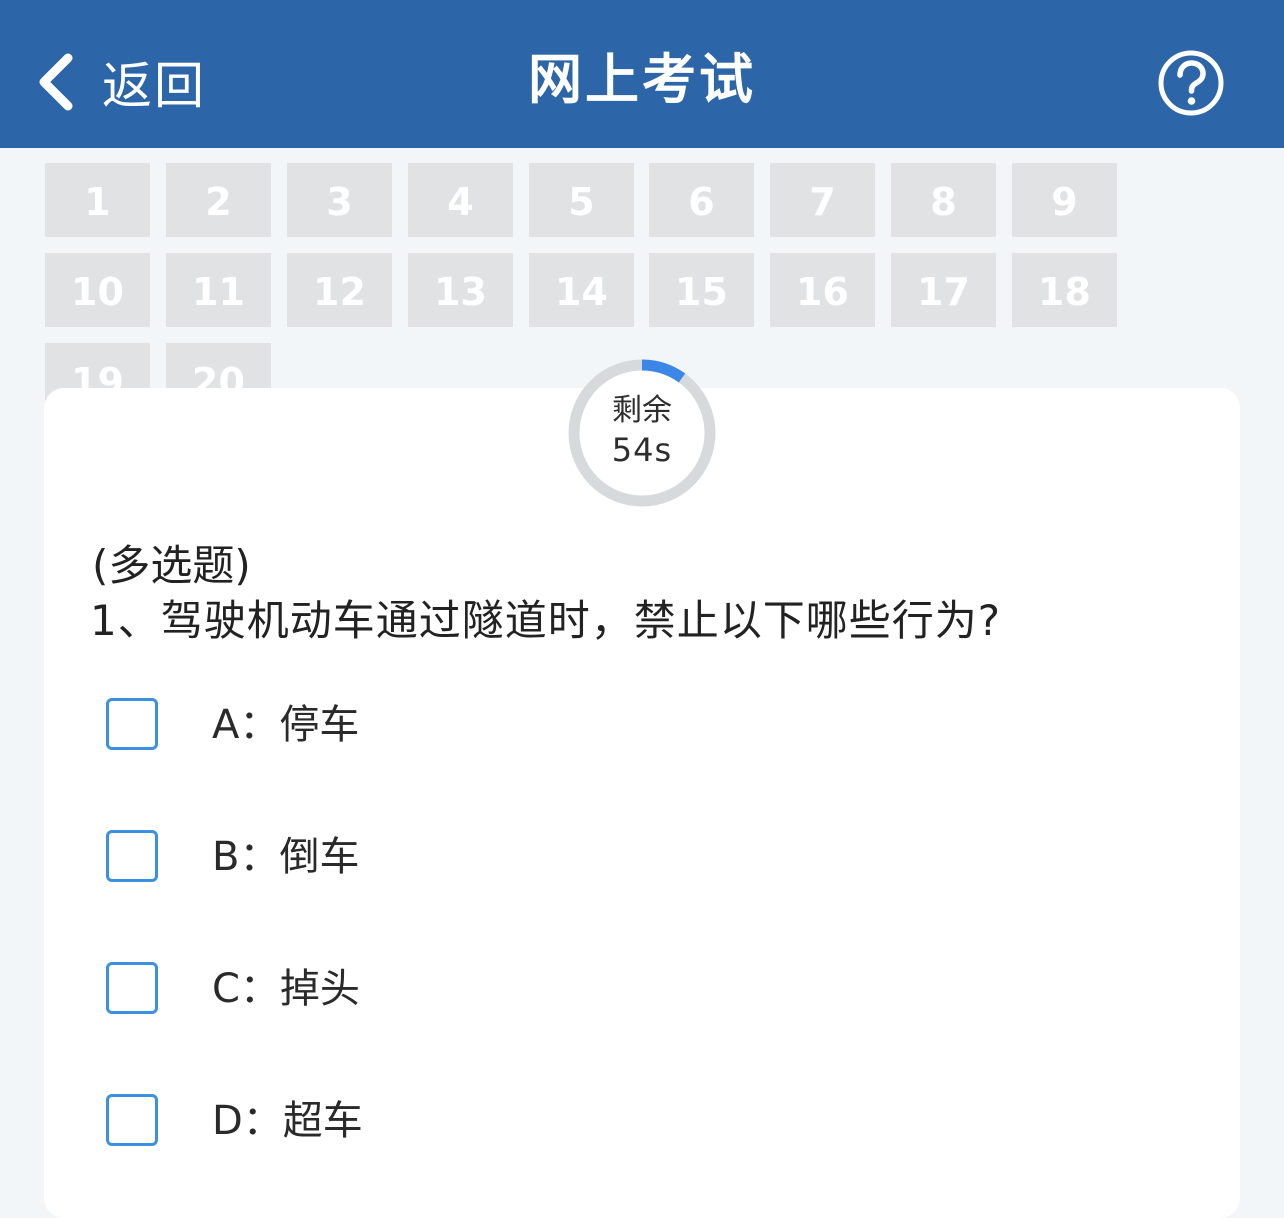 This screenshot has height=1218, width=1284. What do you see at coordinates (642, 79) in the screenshot?
I see `page-title: 网上考试` at bounding box center [642, 79].